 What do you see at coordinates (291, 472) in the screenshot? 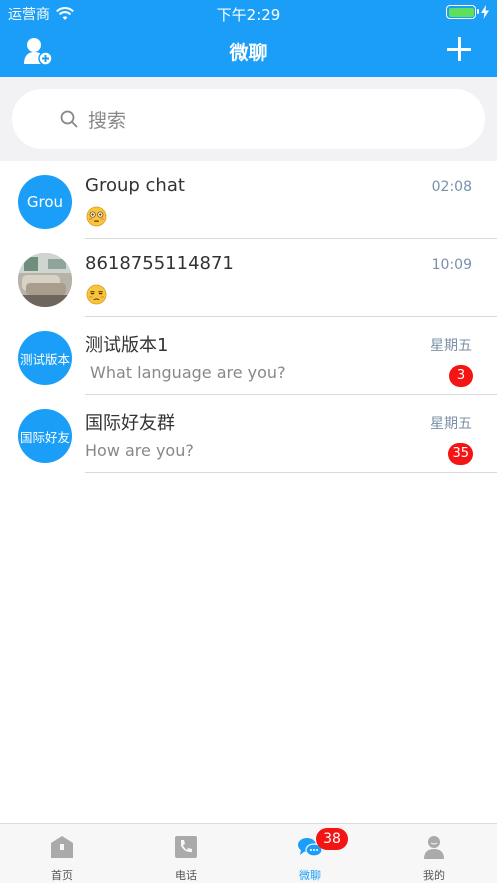
I see `row-divider` at bounding box center [291, 472].